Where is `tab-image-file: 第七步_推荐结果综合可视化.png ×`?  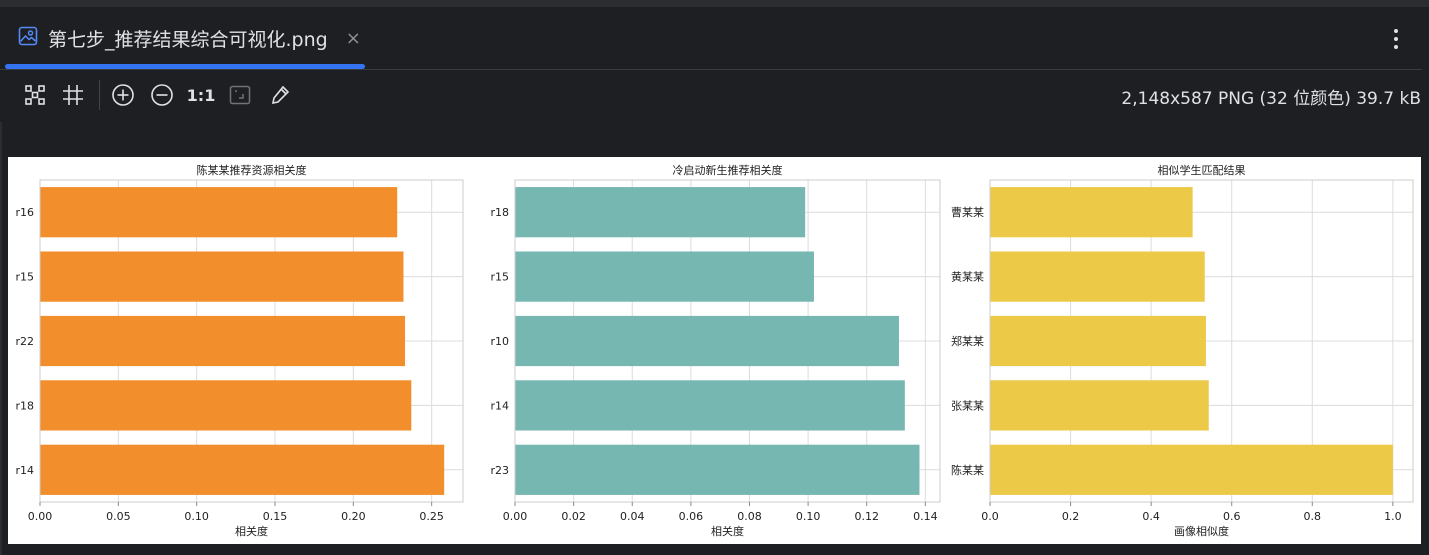
tab-image-file: 第七步_推荐结果综合可视化.png × is located at coordinates (189, 38).